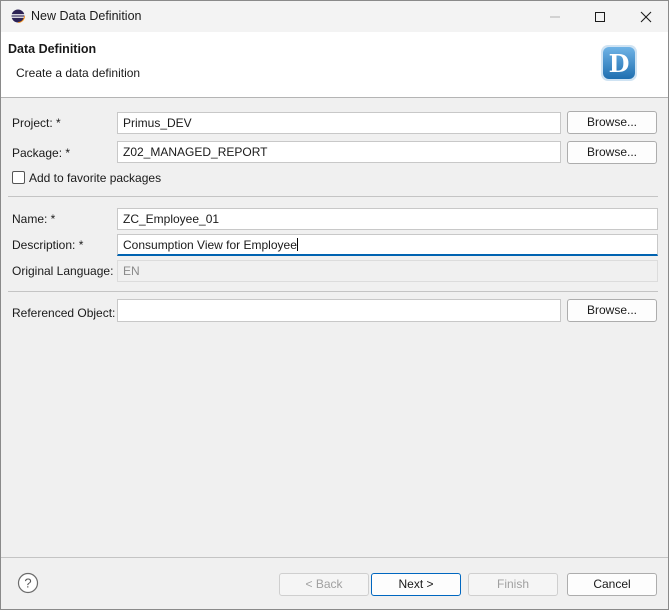 The image size is (669, 610). What do you see at coordinates (64, 313) in the screenshot?
I see `referenced-object-label: Referenced Object:` at bounding box center [64, 313].